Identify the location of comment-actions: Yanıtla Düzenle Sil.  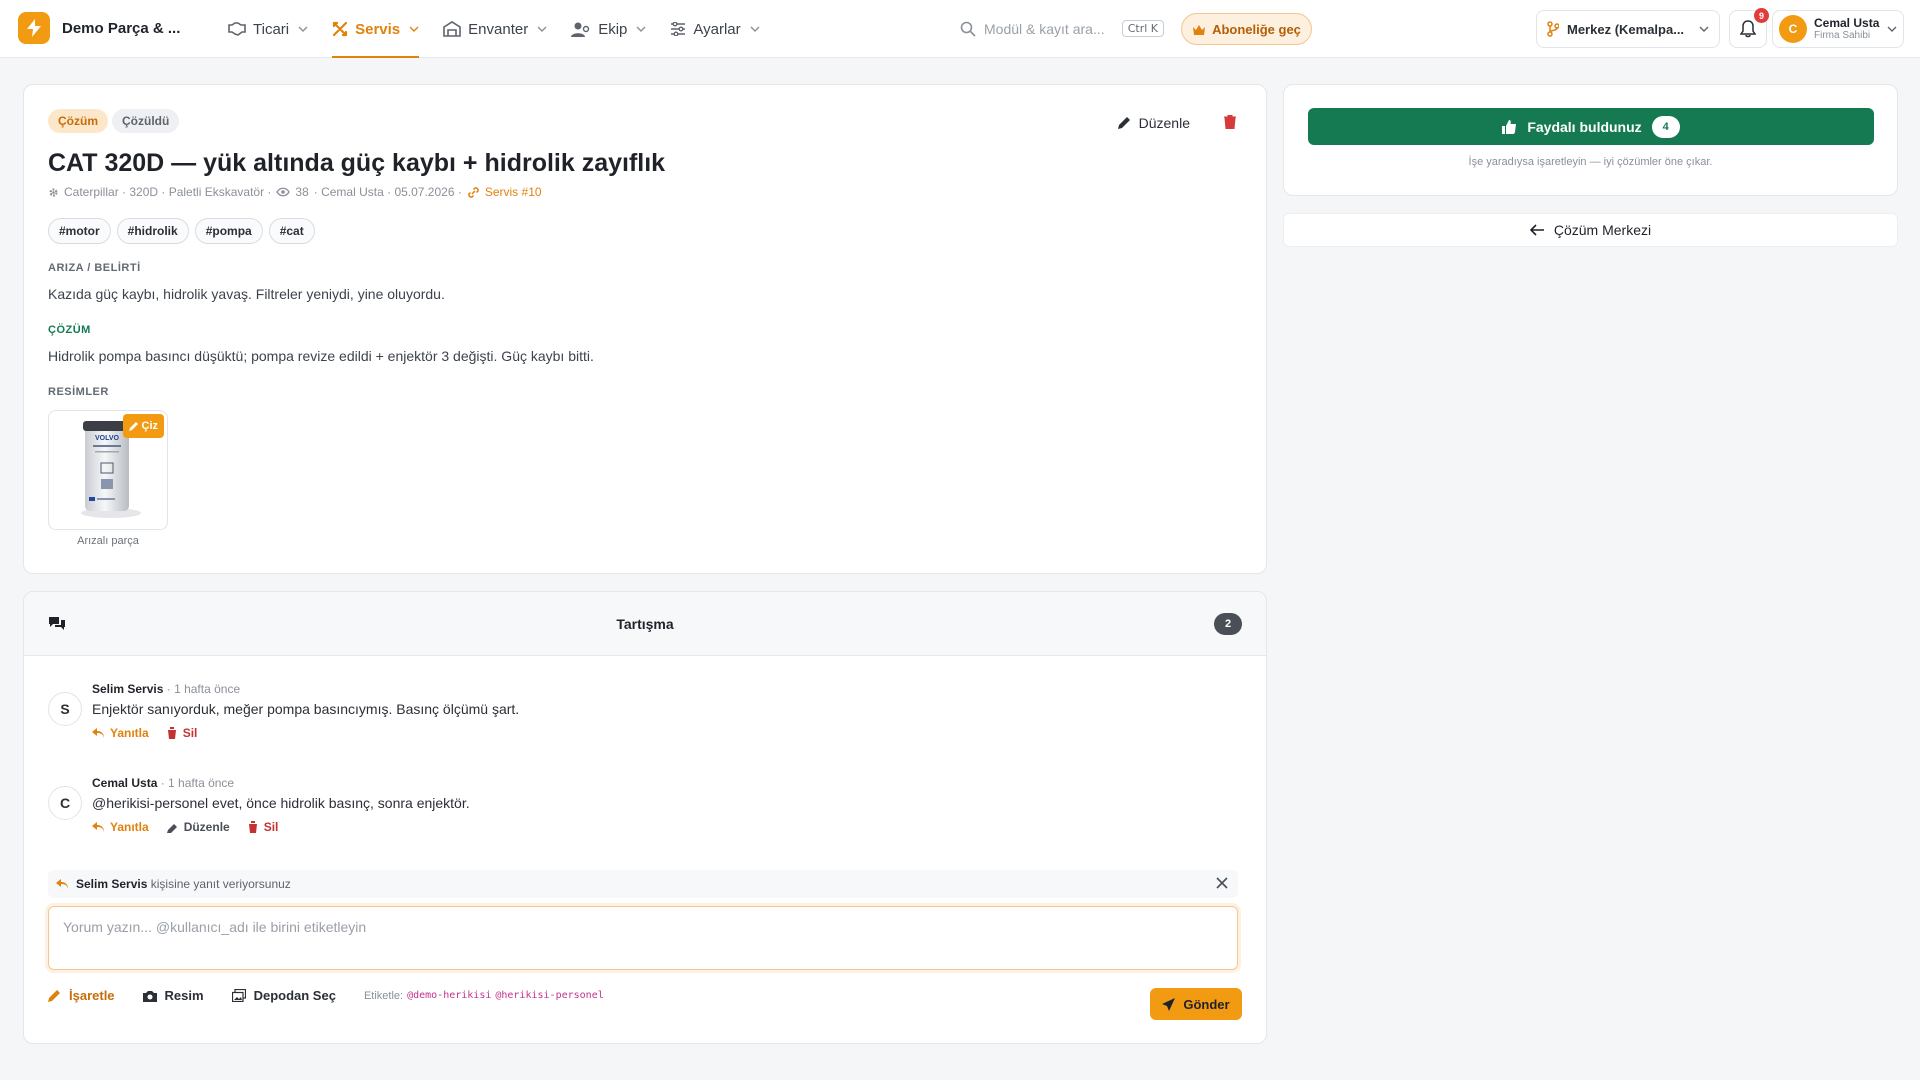
(185, 827).